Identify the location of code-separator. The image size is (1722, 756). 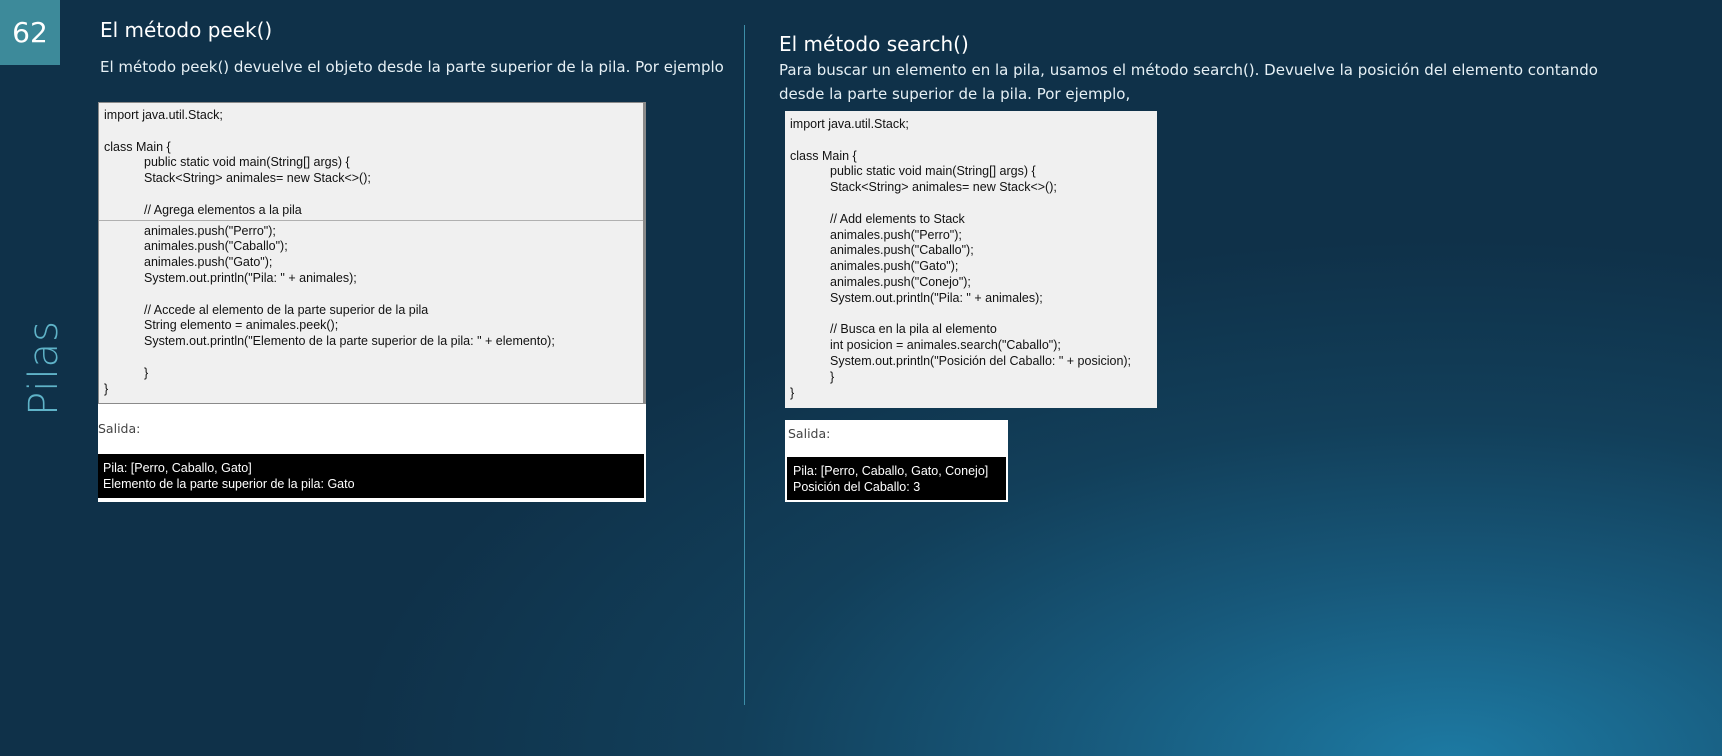
(371, 220).